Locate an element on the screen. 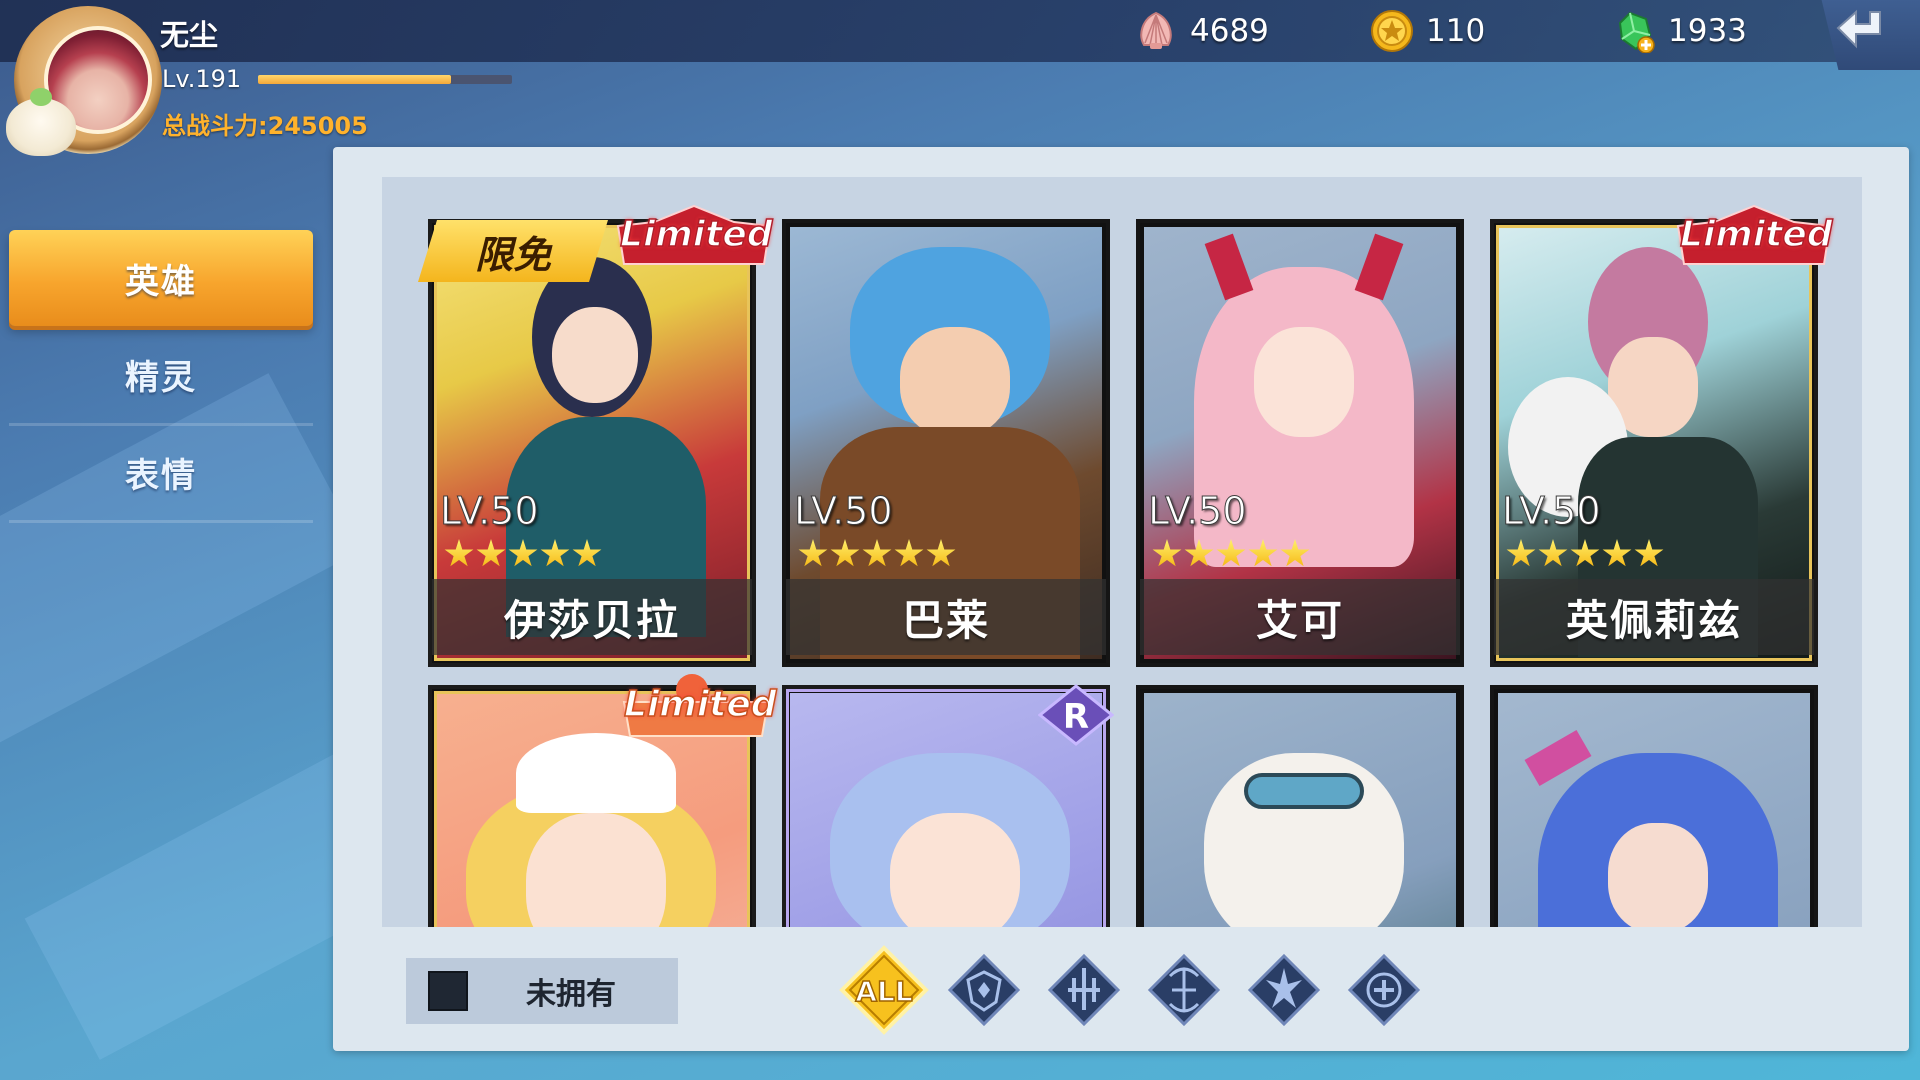 This screenshot has width=1920, height=1080. pet-mascot-icon is located at coordinates (41, 122).